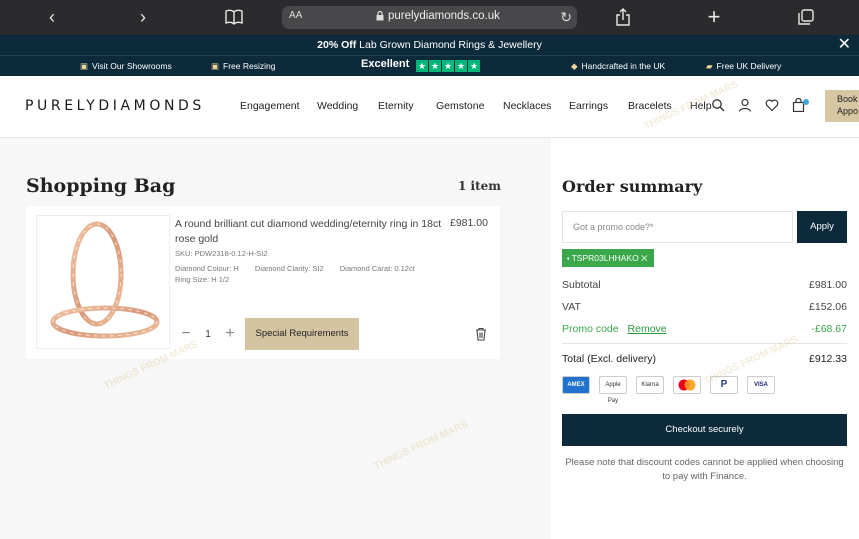  What do you see at coordinates (709, 66) in the screenshot?
I see `van-icon: ▰` at bounding box center [709, 66].